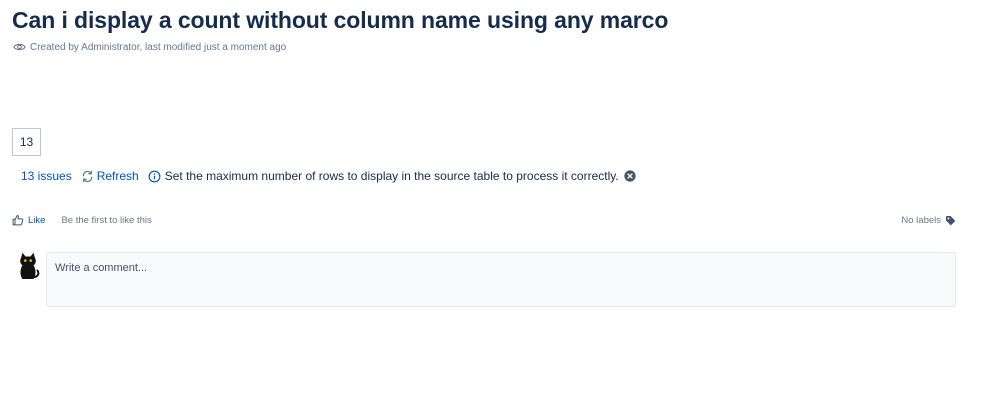  Describe the element at coordinates (154, 176) in the screenshot. I see `info-icon` at that location.